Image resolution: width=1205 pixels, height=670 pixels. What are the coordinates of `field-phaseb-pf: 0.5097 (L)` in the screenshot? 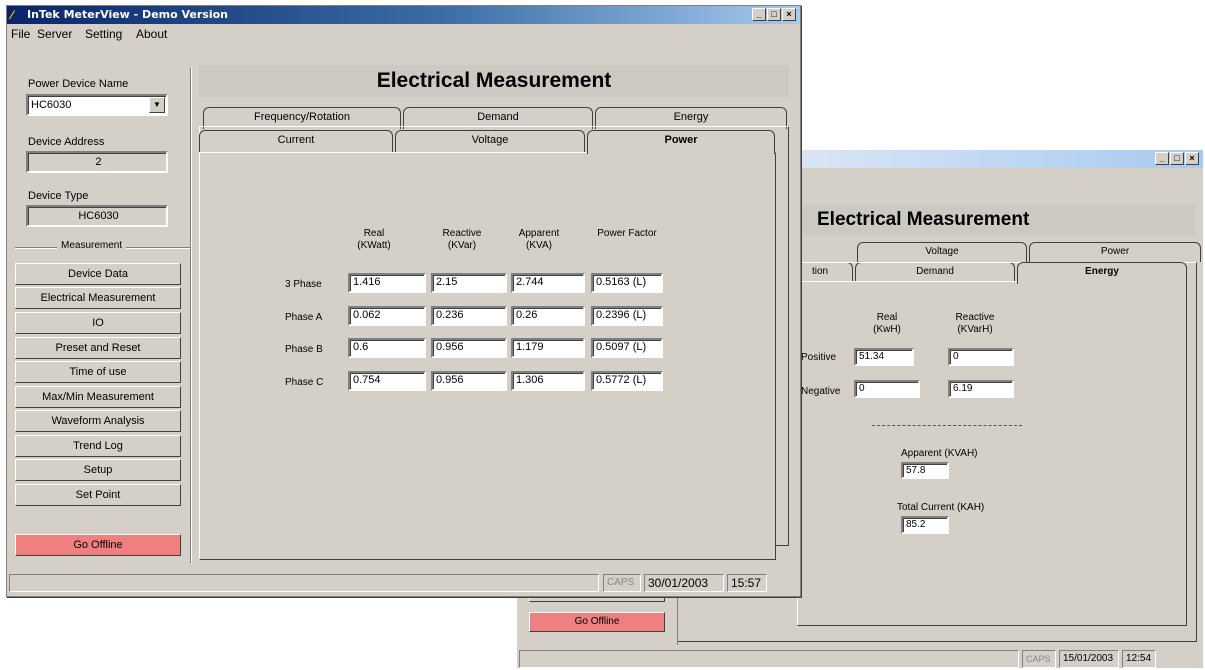 It's located at (627, 348).